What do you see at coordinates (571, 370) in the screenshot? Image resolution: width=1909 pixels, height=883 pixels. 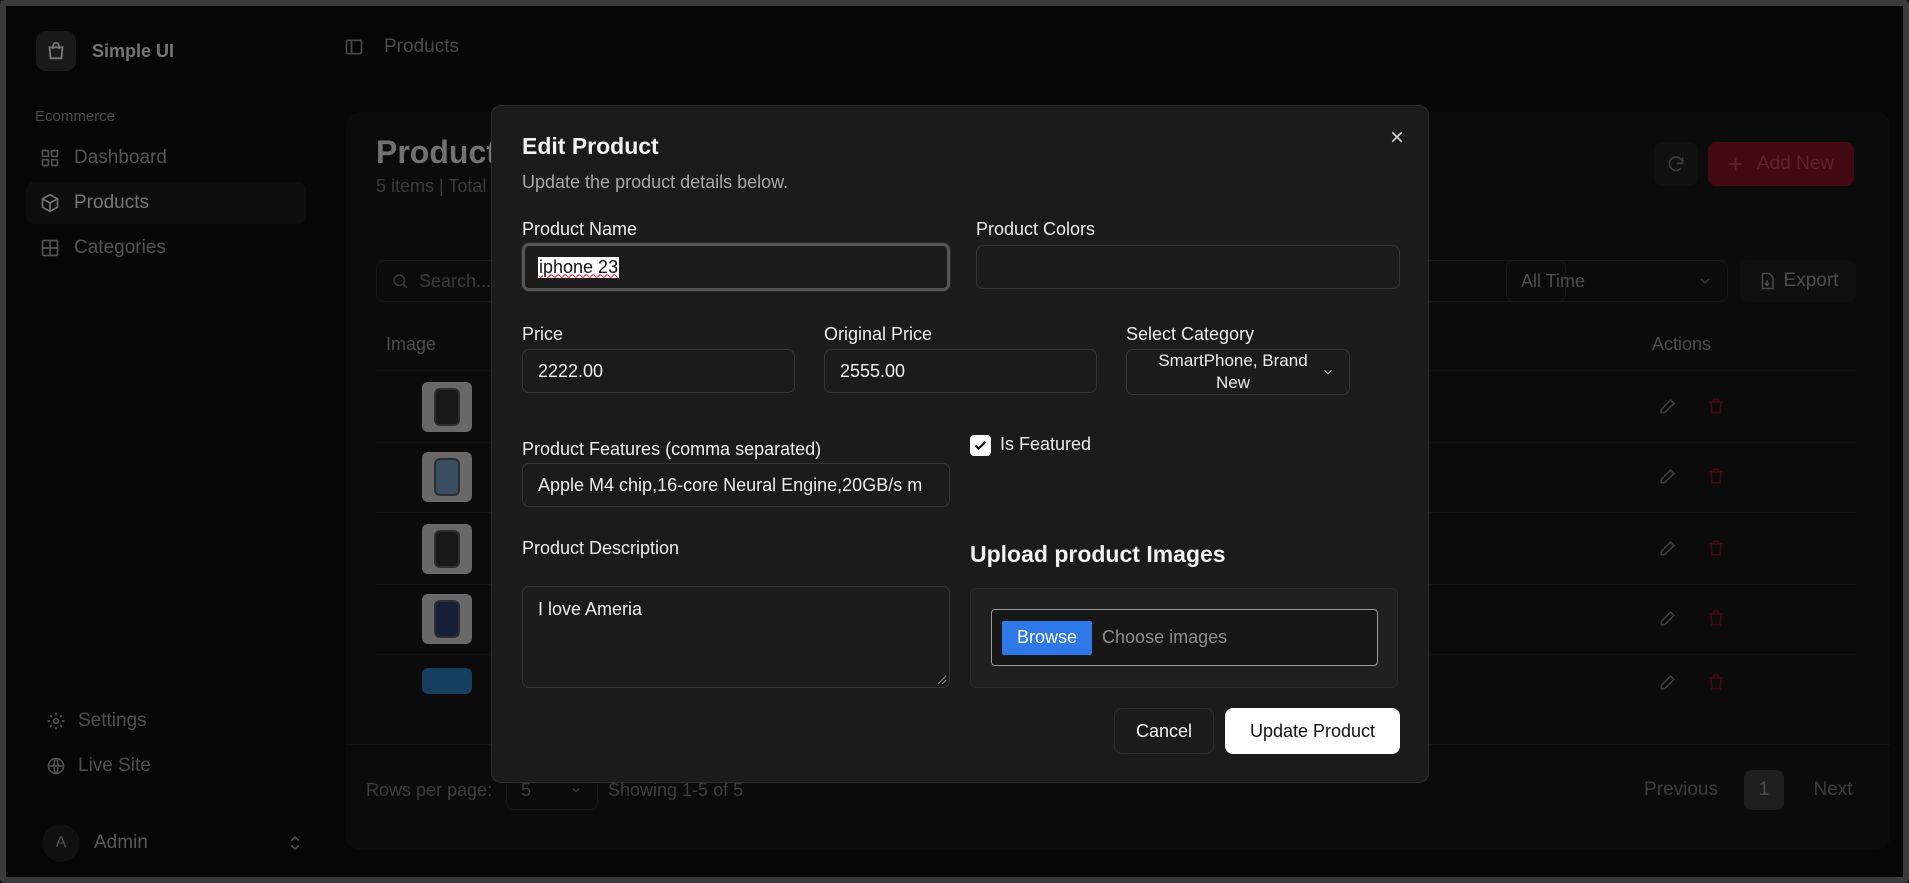 I see `price-value: 2222.00` at bounding box center [571, 370].